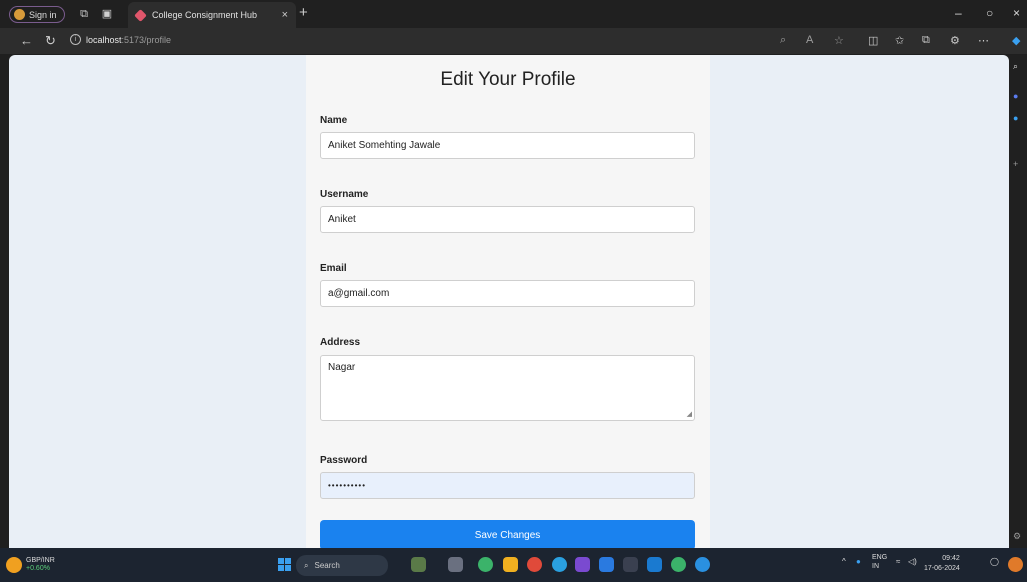 The width and height of the screenshot is (1027, 582). I want to click on name-label: Name, so click(334, 120).